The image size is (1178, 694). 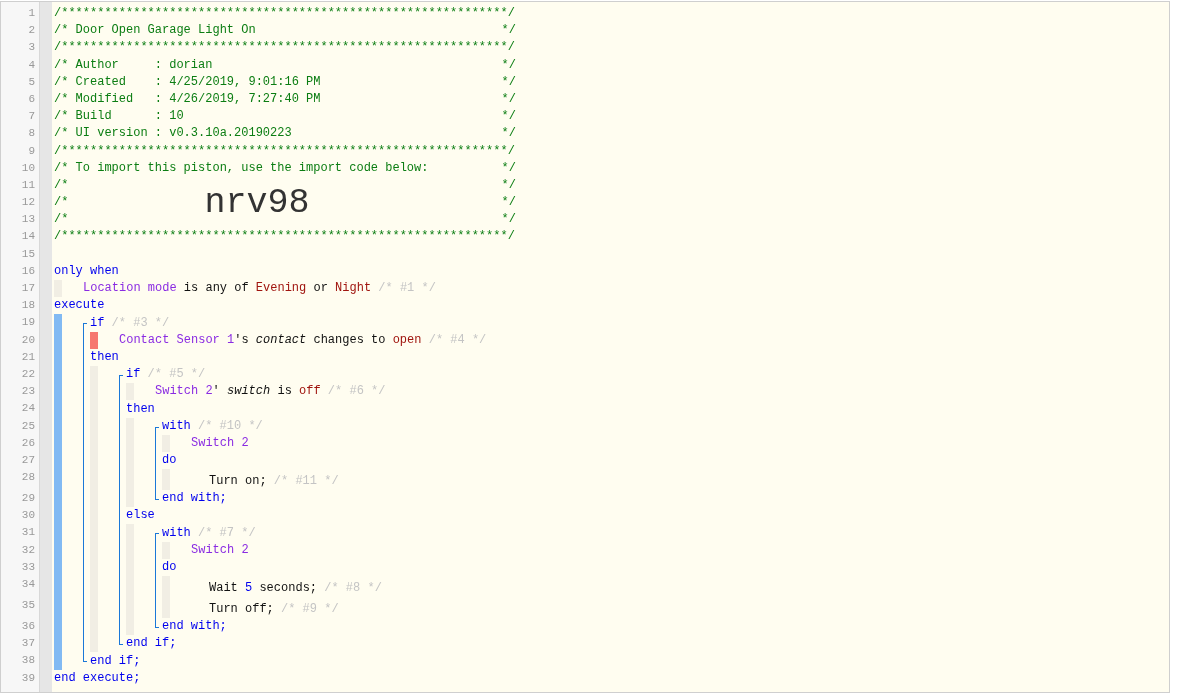 I want to click on line-number: 35, so click(x=28, y=605).